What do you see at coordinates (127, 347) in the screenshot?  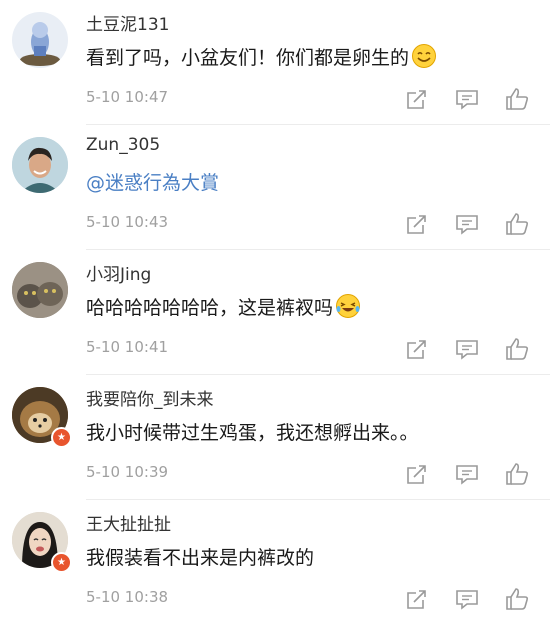 I see `timestamp: 5-10 10:41` at bounding box center [127, 347].